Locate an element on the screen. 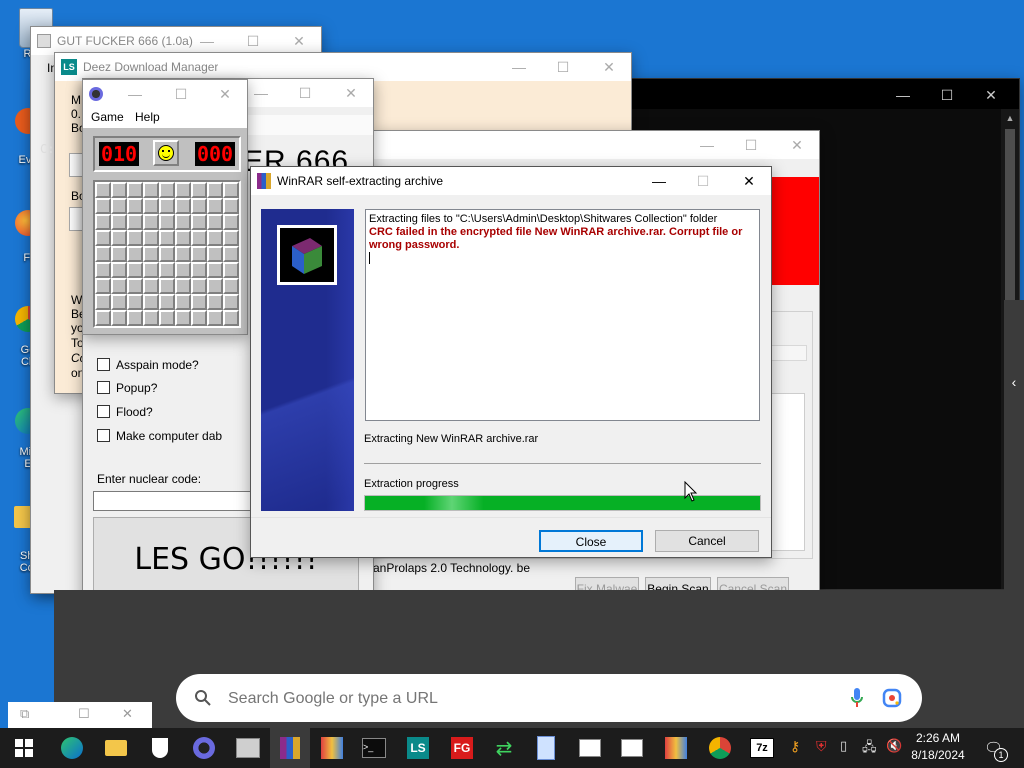 The height and width of the screenshot is (768, 1024). google-lens-icon is located at coordinates (892, 698).